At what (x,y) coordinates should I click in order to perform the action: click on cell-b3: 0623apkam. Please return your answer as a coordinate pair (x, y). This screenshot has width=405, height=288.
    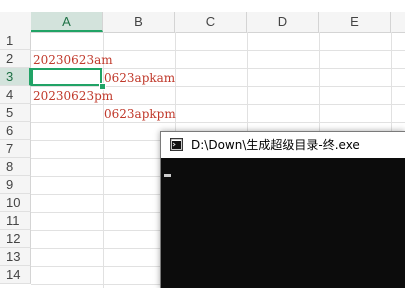
    Looking at the image, I should click on (139, 78).